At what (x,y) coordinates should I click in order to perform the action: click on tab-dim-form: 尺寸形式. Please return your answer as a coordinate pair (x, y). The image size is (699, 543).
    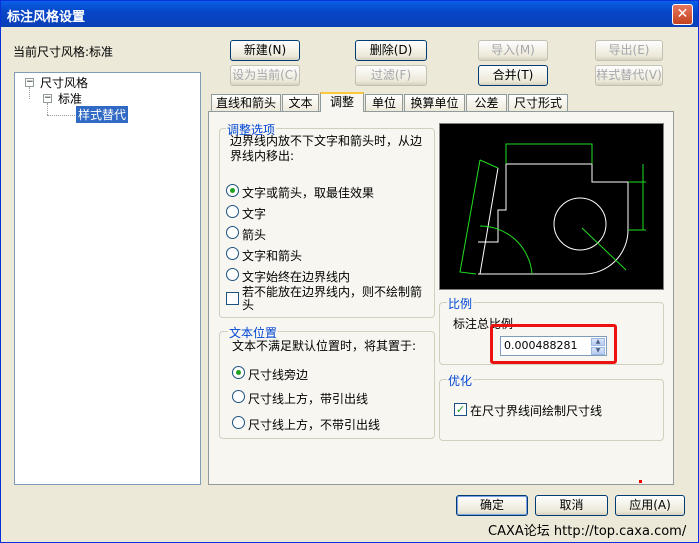
    Looking at the image, I should click on (538, 103).